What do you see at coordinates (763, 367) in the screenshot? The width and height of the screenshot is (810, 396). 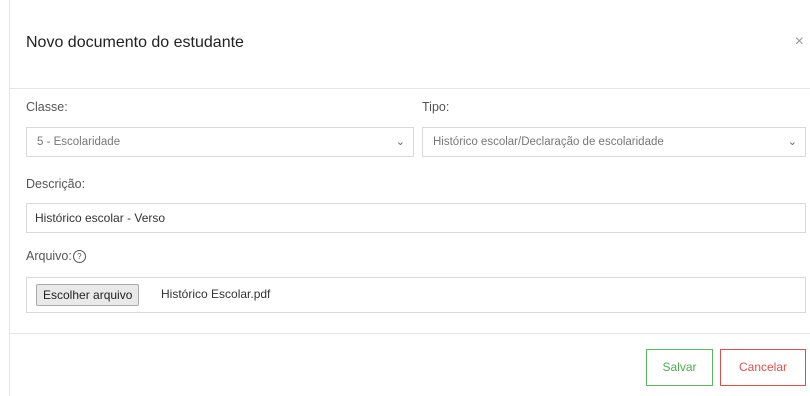 I see `cancel-button: Cancelar` at bounding box center [763, 367].